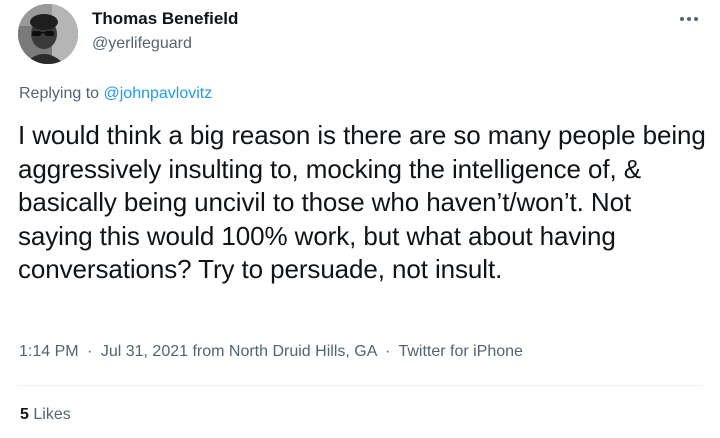 This screenshot has height=438, width=720. I want to click on likes-stat: 5 Likes, so click(45, 415).